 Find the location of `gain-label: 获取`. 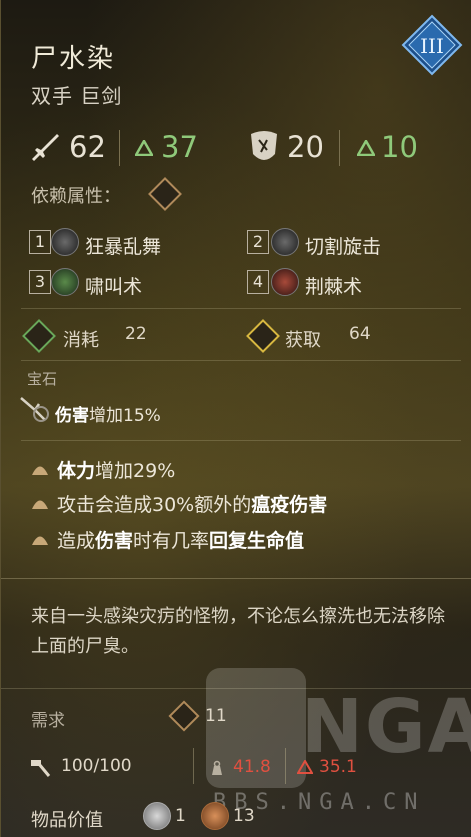

gain-label: 获取 is located at coordinates (303, 340).